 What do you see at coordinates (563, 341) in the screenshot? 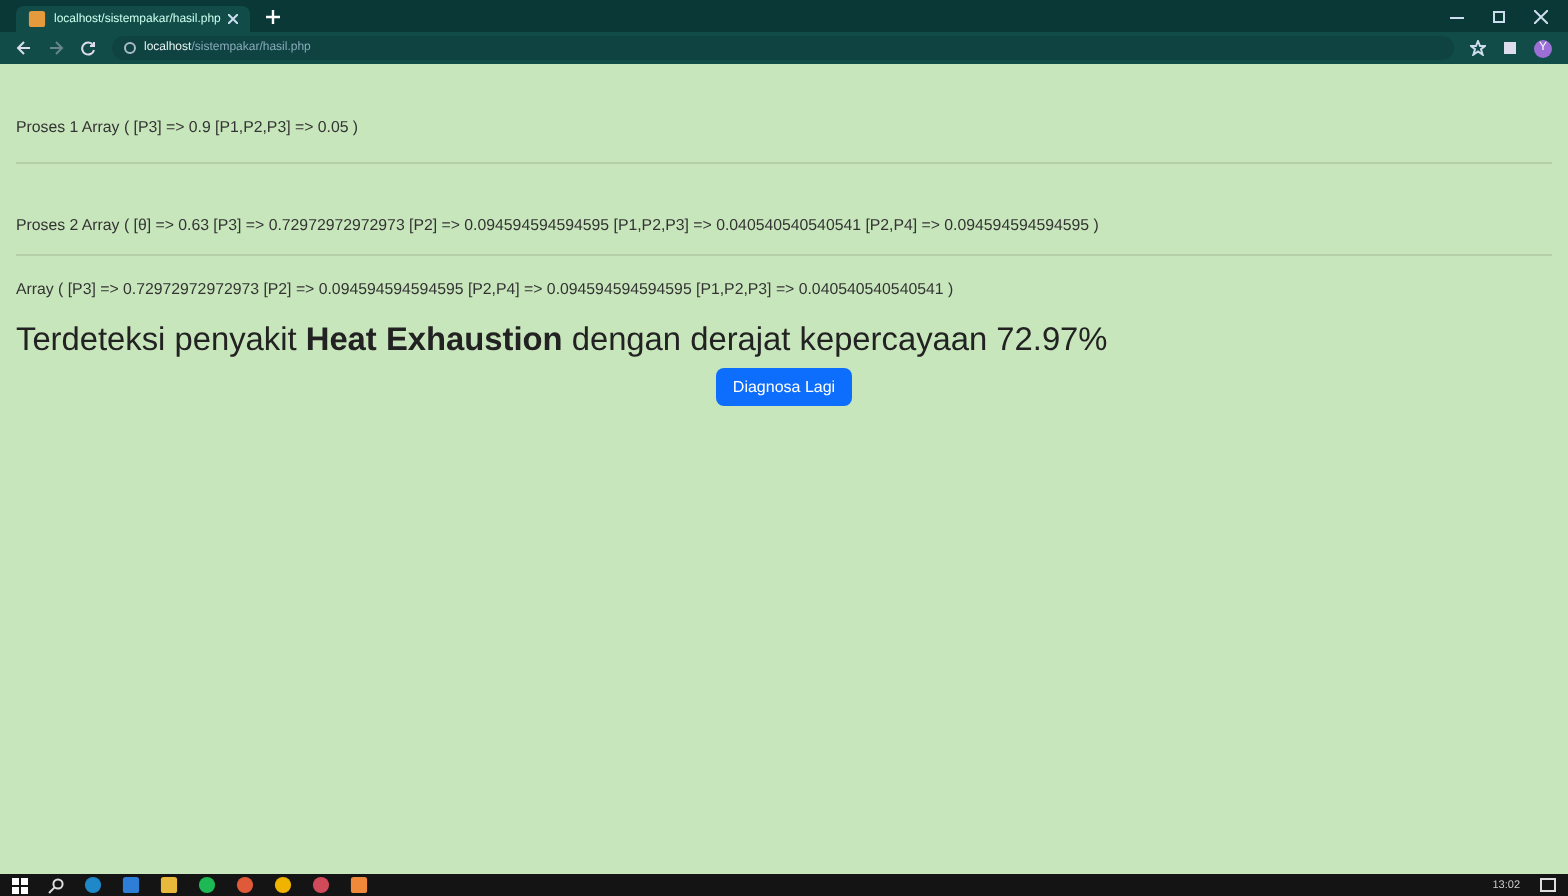
I see `result-heading: Terdeteksi penyakit Heat Exhaustion dengan derajat kepercayaan 72.97%` at bounding box center [563, 341].